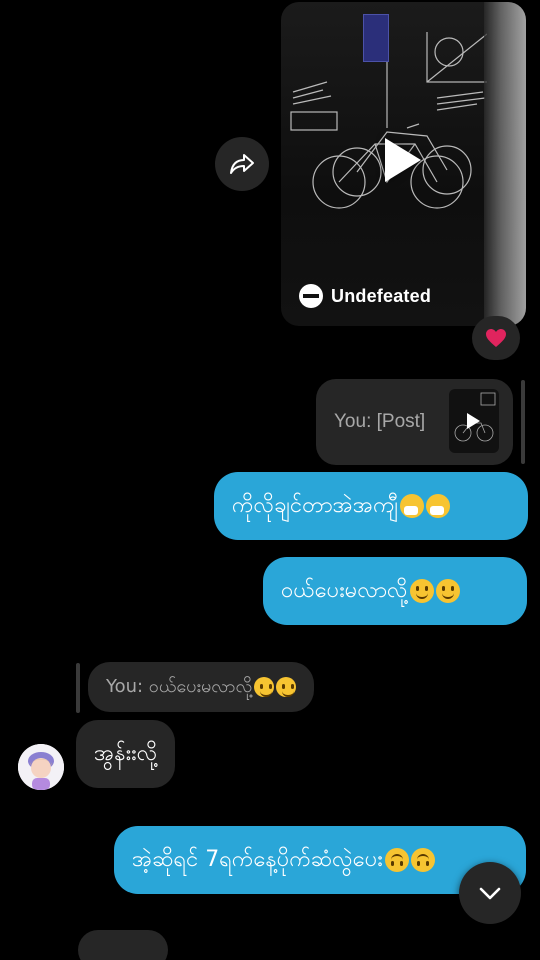 The image size is (540, 960). I want to click on incoming-message-partial, so click(123, 945).